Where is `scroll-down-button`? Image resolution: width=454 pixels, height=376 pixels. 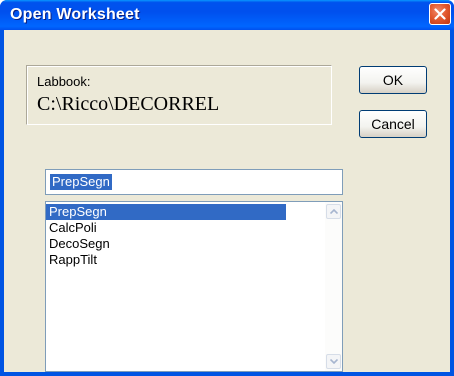
scroll-down-button is located at coordinates (333, 361).